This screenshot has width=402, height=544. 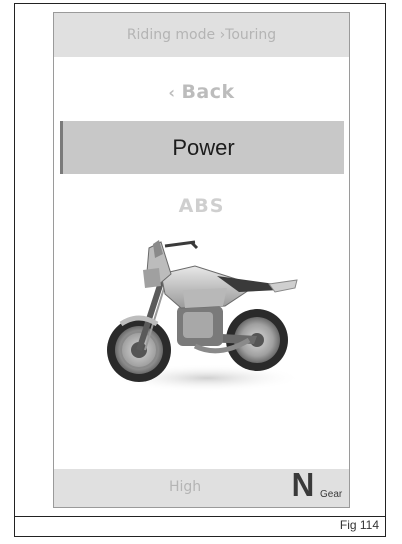 I want to click on back-menu-item: ‹ Back, so click(x=201, y=92).